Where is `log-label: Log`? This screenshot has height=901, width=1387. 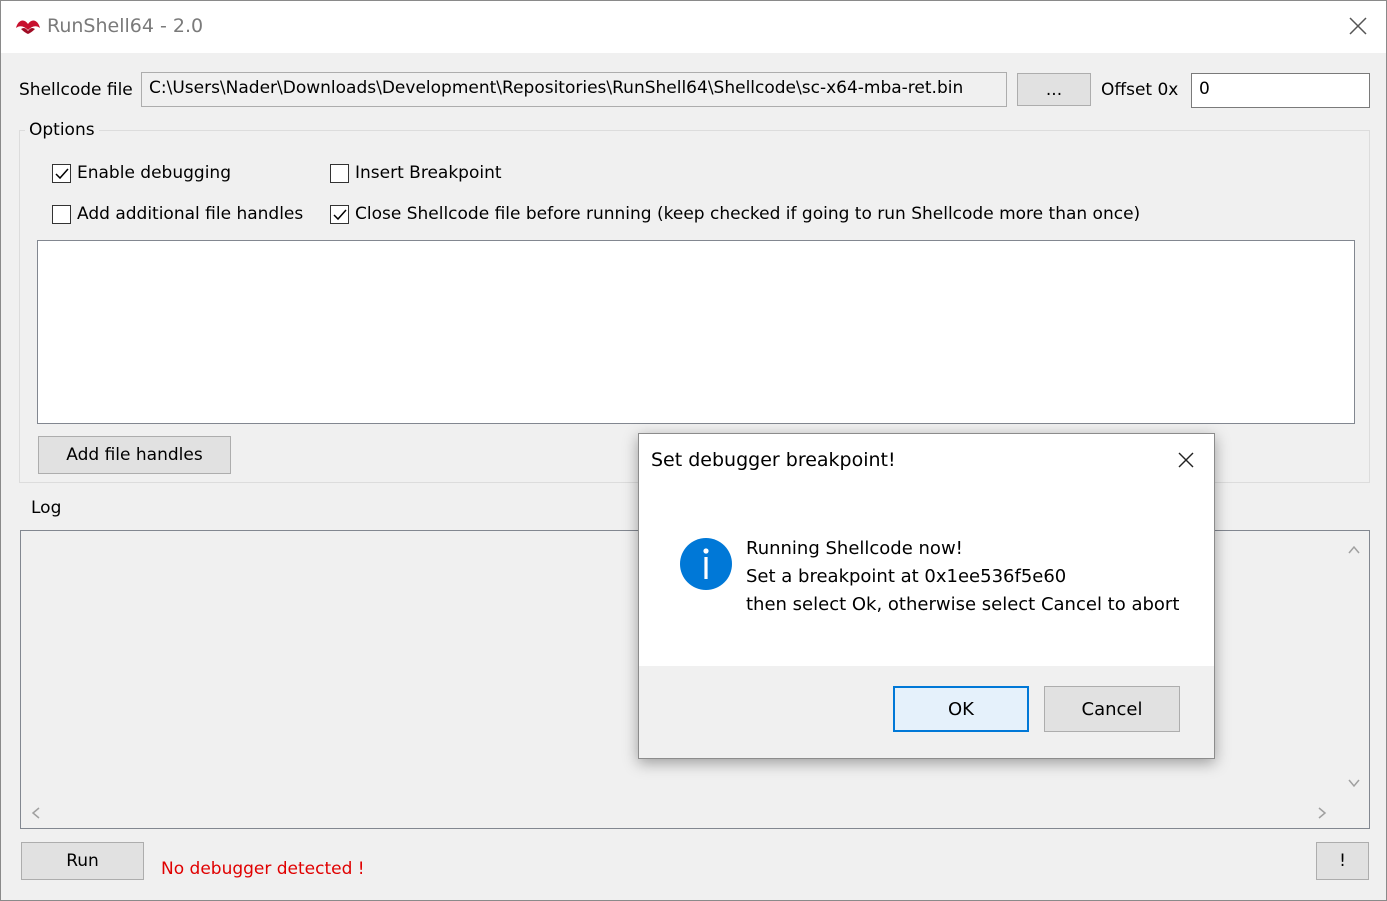 log-label: Log is located at coordinates (46, 508).